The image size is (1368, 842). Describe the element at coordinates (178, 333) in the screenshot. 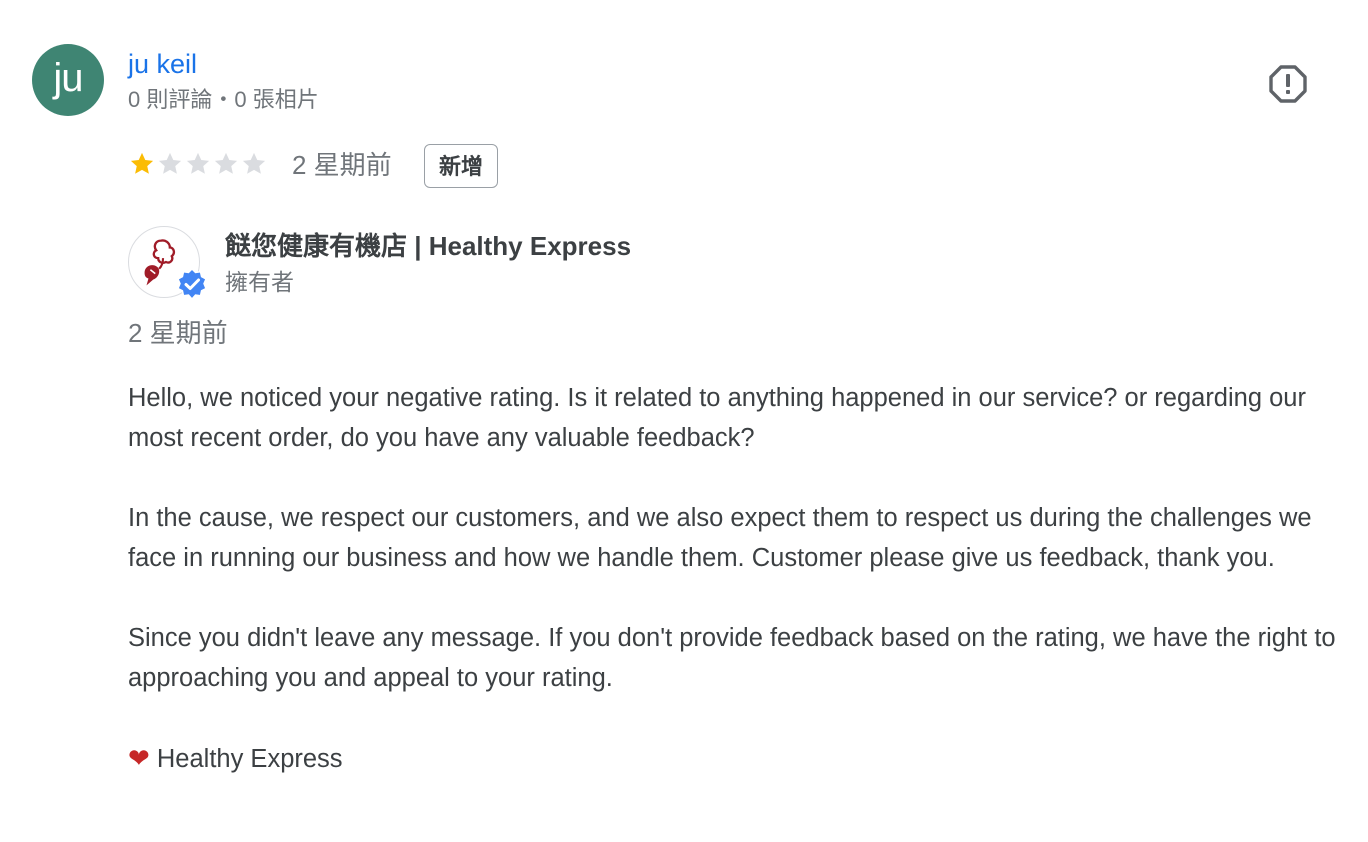

I see `reply-time: 2 星期前` at that location.